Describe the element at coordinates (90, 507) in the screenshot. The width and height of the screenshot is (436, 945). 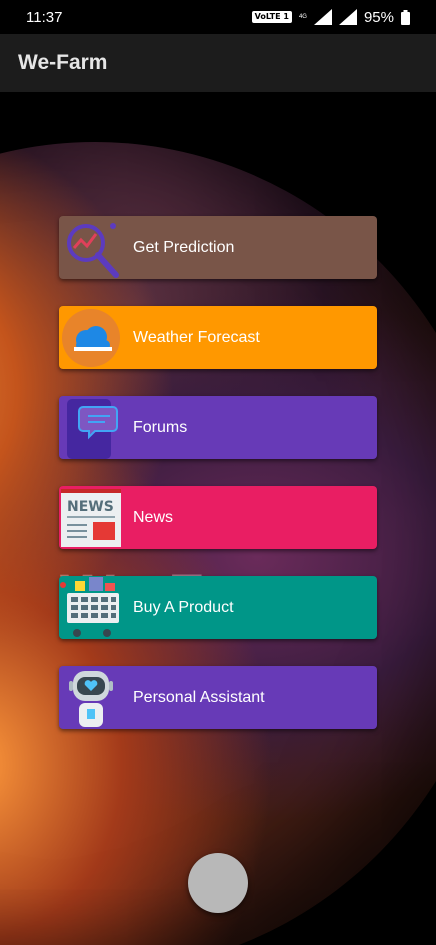
I see `svg-text: NEWS` at that location.